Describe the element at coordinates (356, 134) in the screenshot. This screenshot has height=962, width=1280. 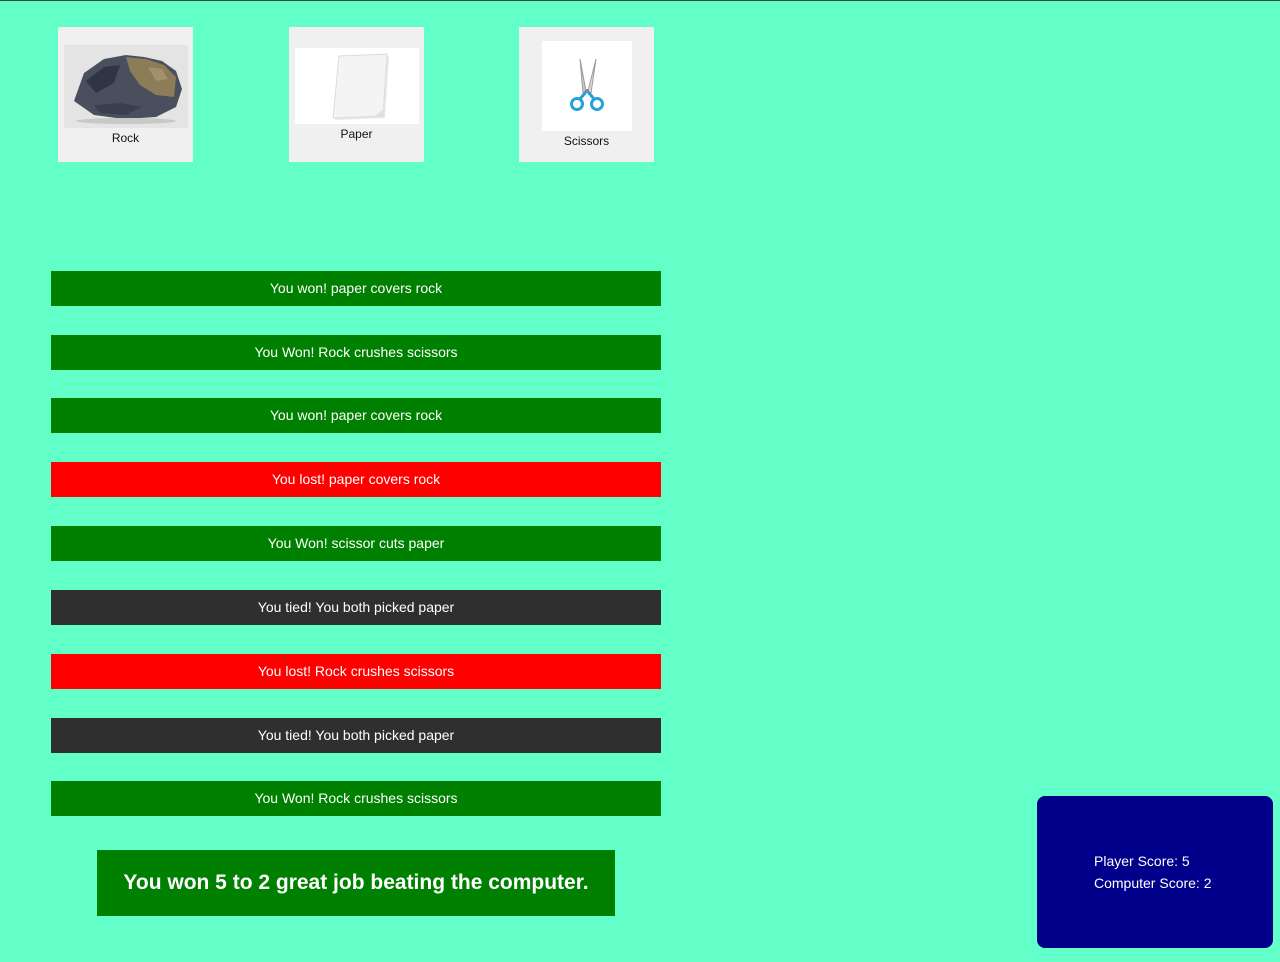
I see `paper-label: Paper` at that location.